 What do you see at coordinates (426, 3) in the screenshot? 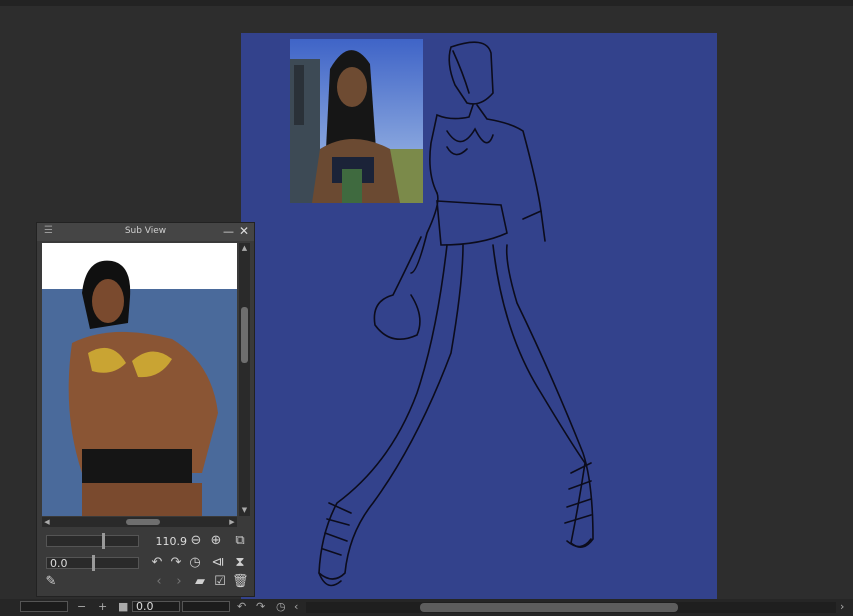
I see `top-toolbar-strip` at bounding box center [426, 3].